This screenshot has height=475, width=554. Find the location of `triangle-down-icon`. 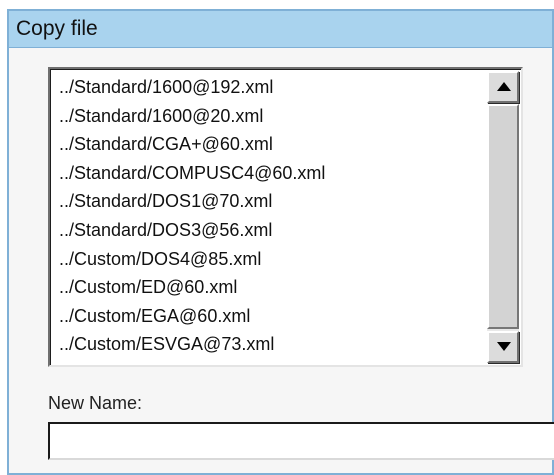

triangle-down-icon is located at coordinates (504, 346).